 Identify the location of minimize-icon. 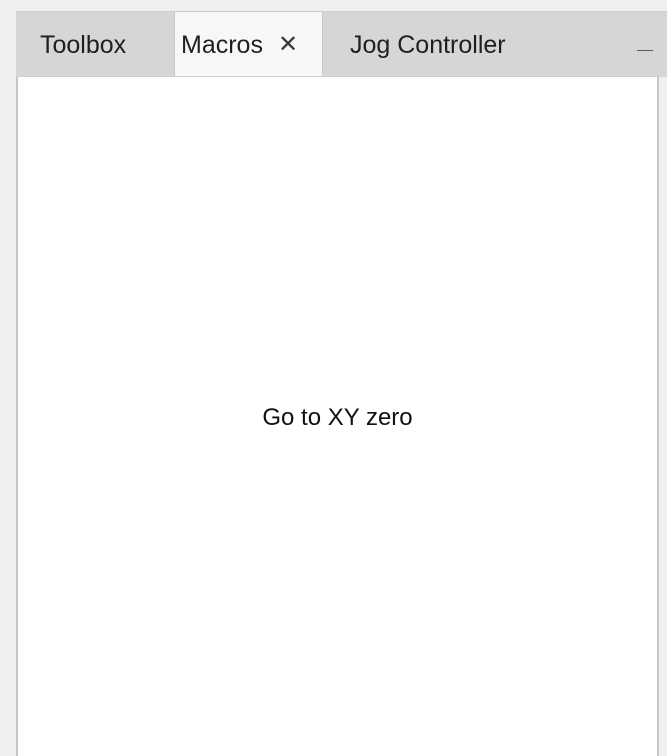
(645, 50).